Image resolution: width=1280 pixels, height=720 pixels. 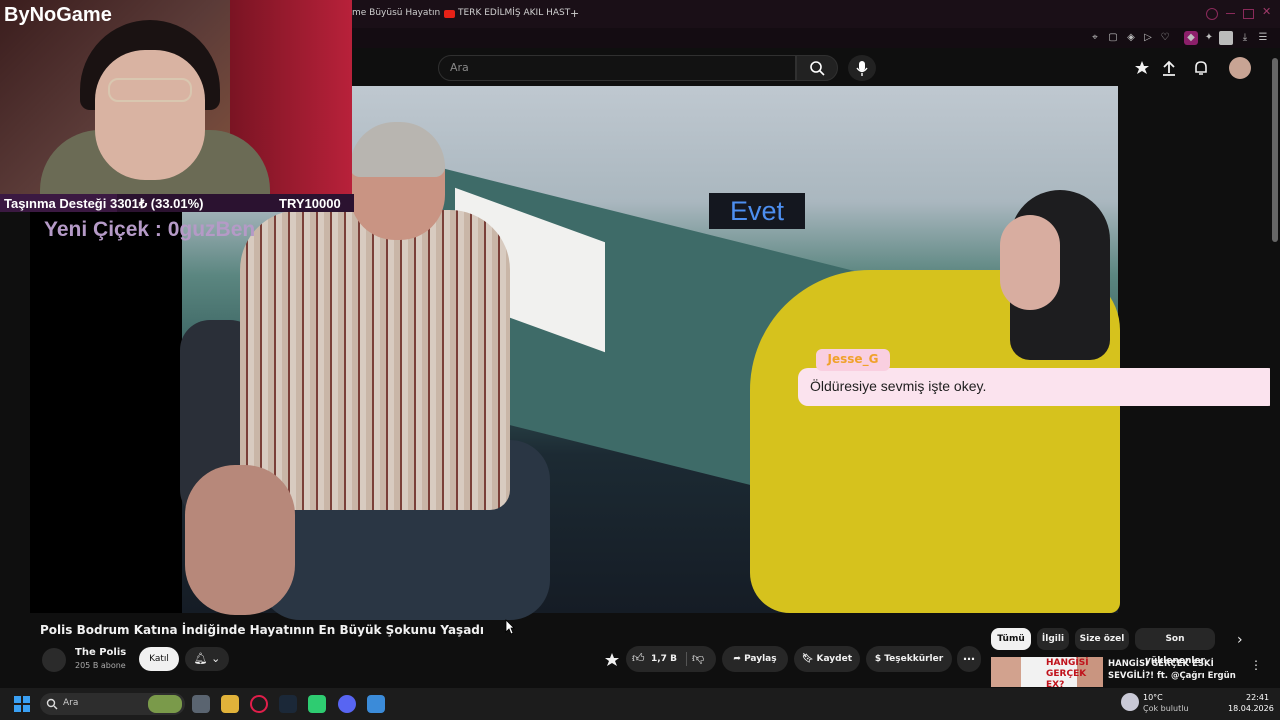 I want to click on recommendation-thumbnail-text: HANGİSİ GERÇEK EX?, so click(x=1067, y=674).